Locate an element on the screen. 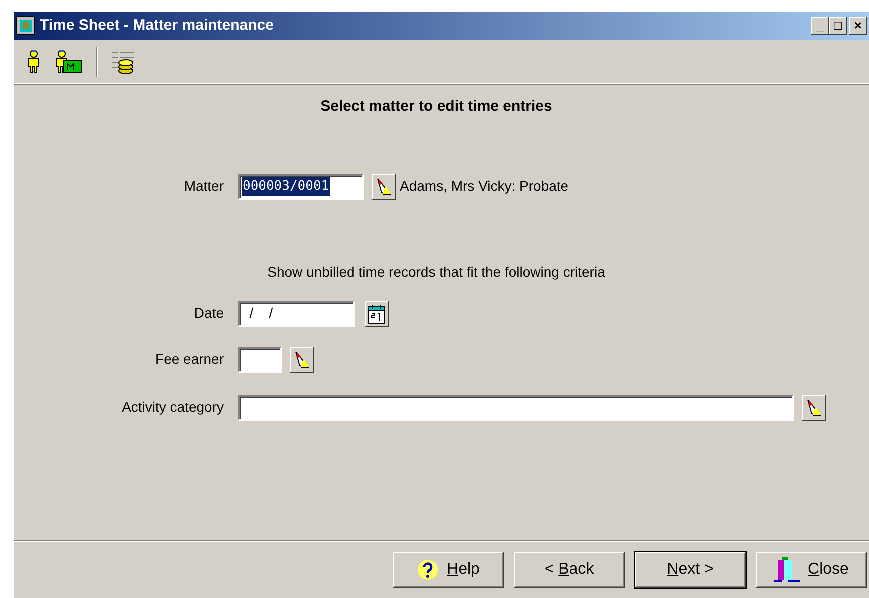 The height and width of the screenshot is (598, 869). form-heading: Select matter to edit time entries is located at coordinates (437, 107).